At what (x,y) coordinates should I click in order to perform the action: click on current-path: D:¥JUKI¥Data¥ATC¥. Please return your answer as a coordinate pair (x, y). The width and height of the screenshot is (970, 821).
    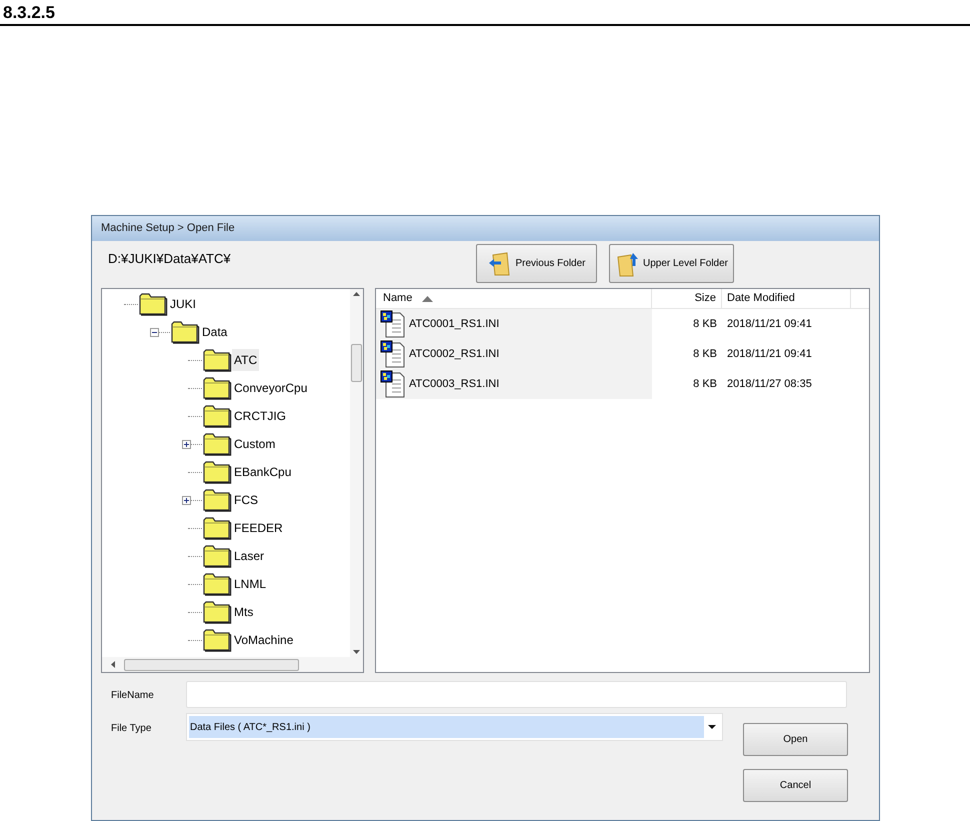
    Looking at the image, I should click on (170, 259).